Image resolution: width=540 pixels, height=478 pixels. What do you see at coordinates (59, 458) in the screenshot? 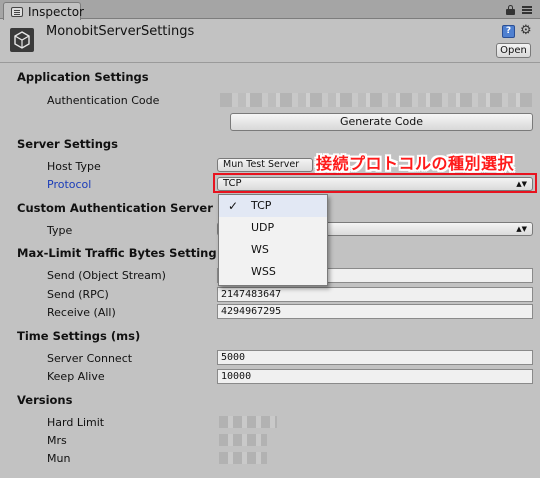
I see `mun-label: Mun` at bounding box center [59, 458].